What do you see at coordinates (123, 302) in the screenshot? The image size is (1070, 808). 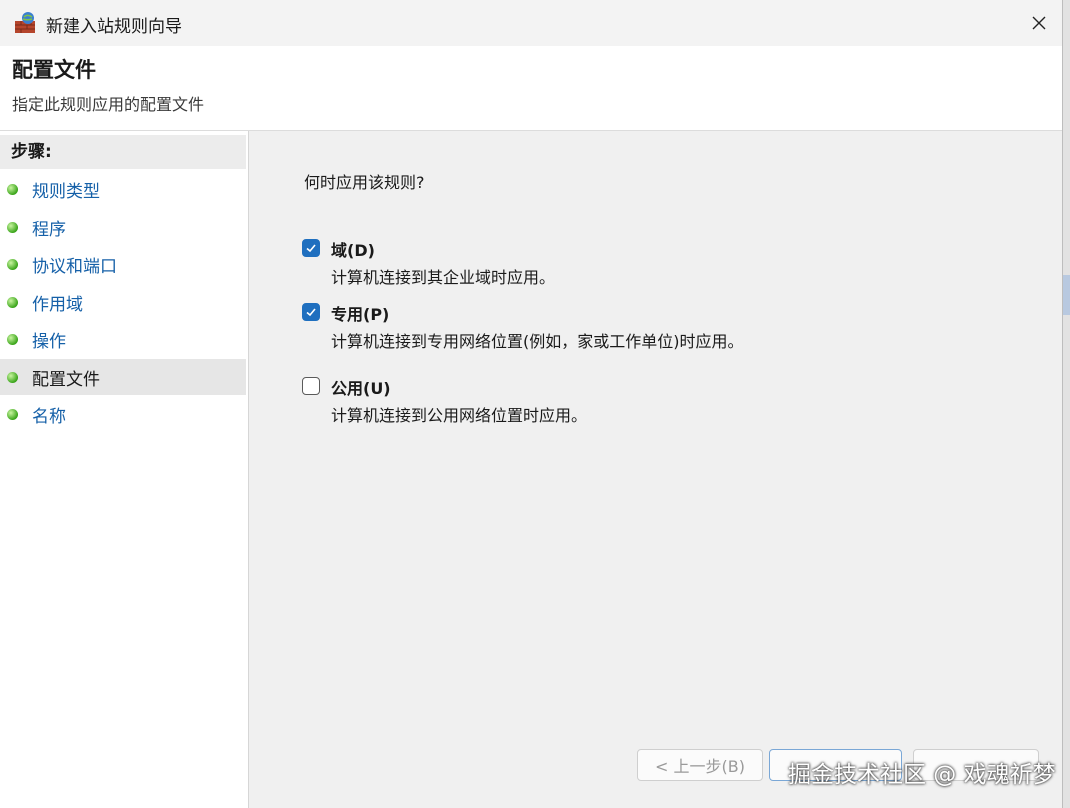 I see `step-scope: 作用域` at bounding box center [123, 302].